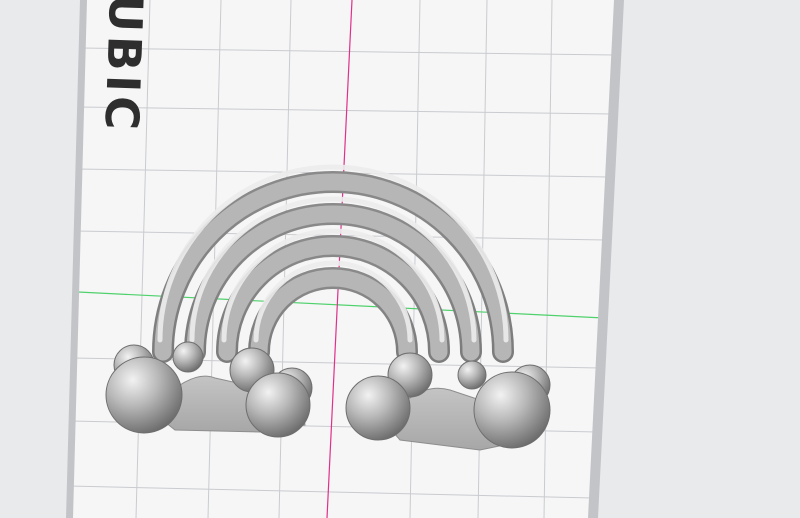 This screenshot has width=800, height=518. I want to click on bed-logo-text: UBIC, so click(123, 67).